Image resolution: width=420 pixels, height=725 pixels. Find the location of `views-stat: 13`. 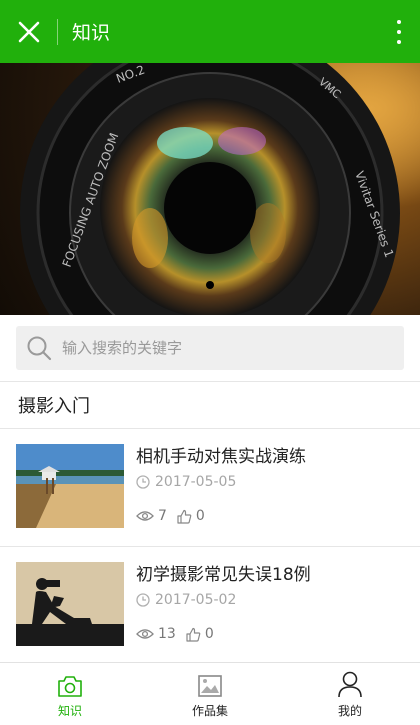

views-stat: 13 is located at coordinates (156, 634).